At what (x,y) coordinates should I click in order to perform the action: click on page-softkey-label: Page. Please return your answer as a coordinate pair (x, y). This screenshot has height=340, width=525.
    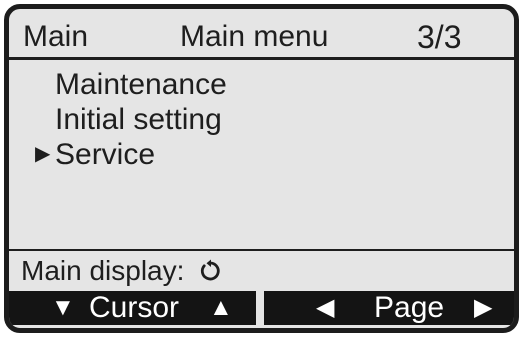
    Looking at the image, I should click on (409, 307).